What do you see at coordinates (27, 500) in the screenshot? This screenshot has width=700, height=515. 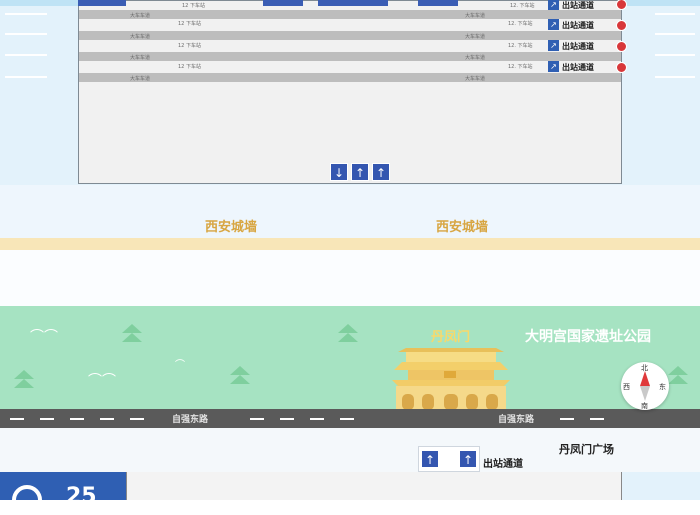 I see `metro-logo-icon` at bounding box center [27, 500].